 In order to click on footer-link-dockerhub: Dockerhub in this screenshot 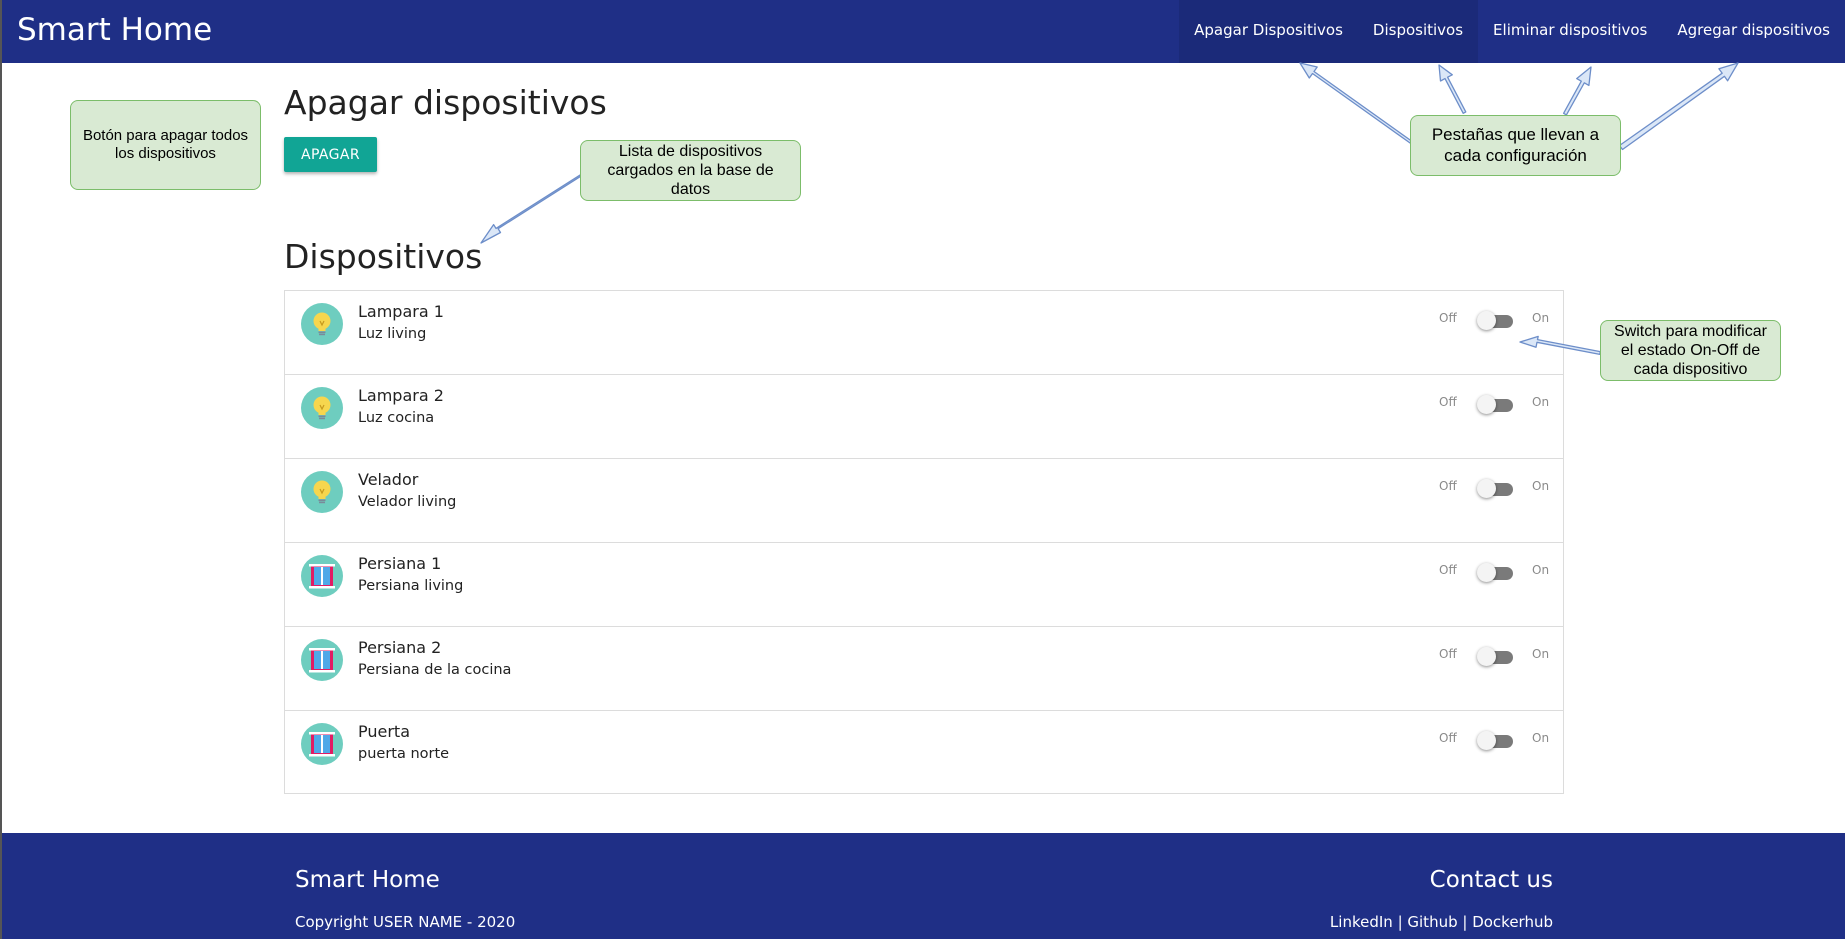, I will do `click(1512, 922)`.